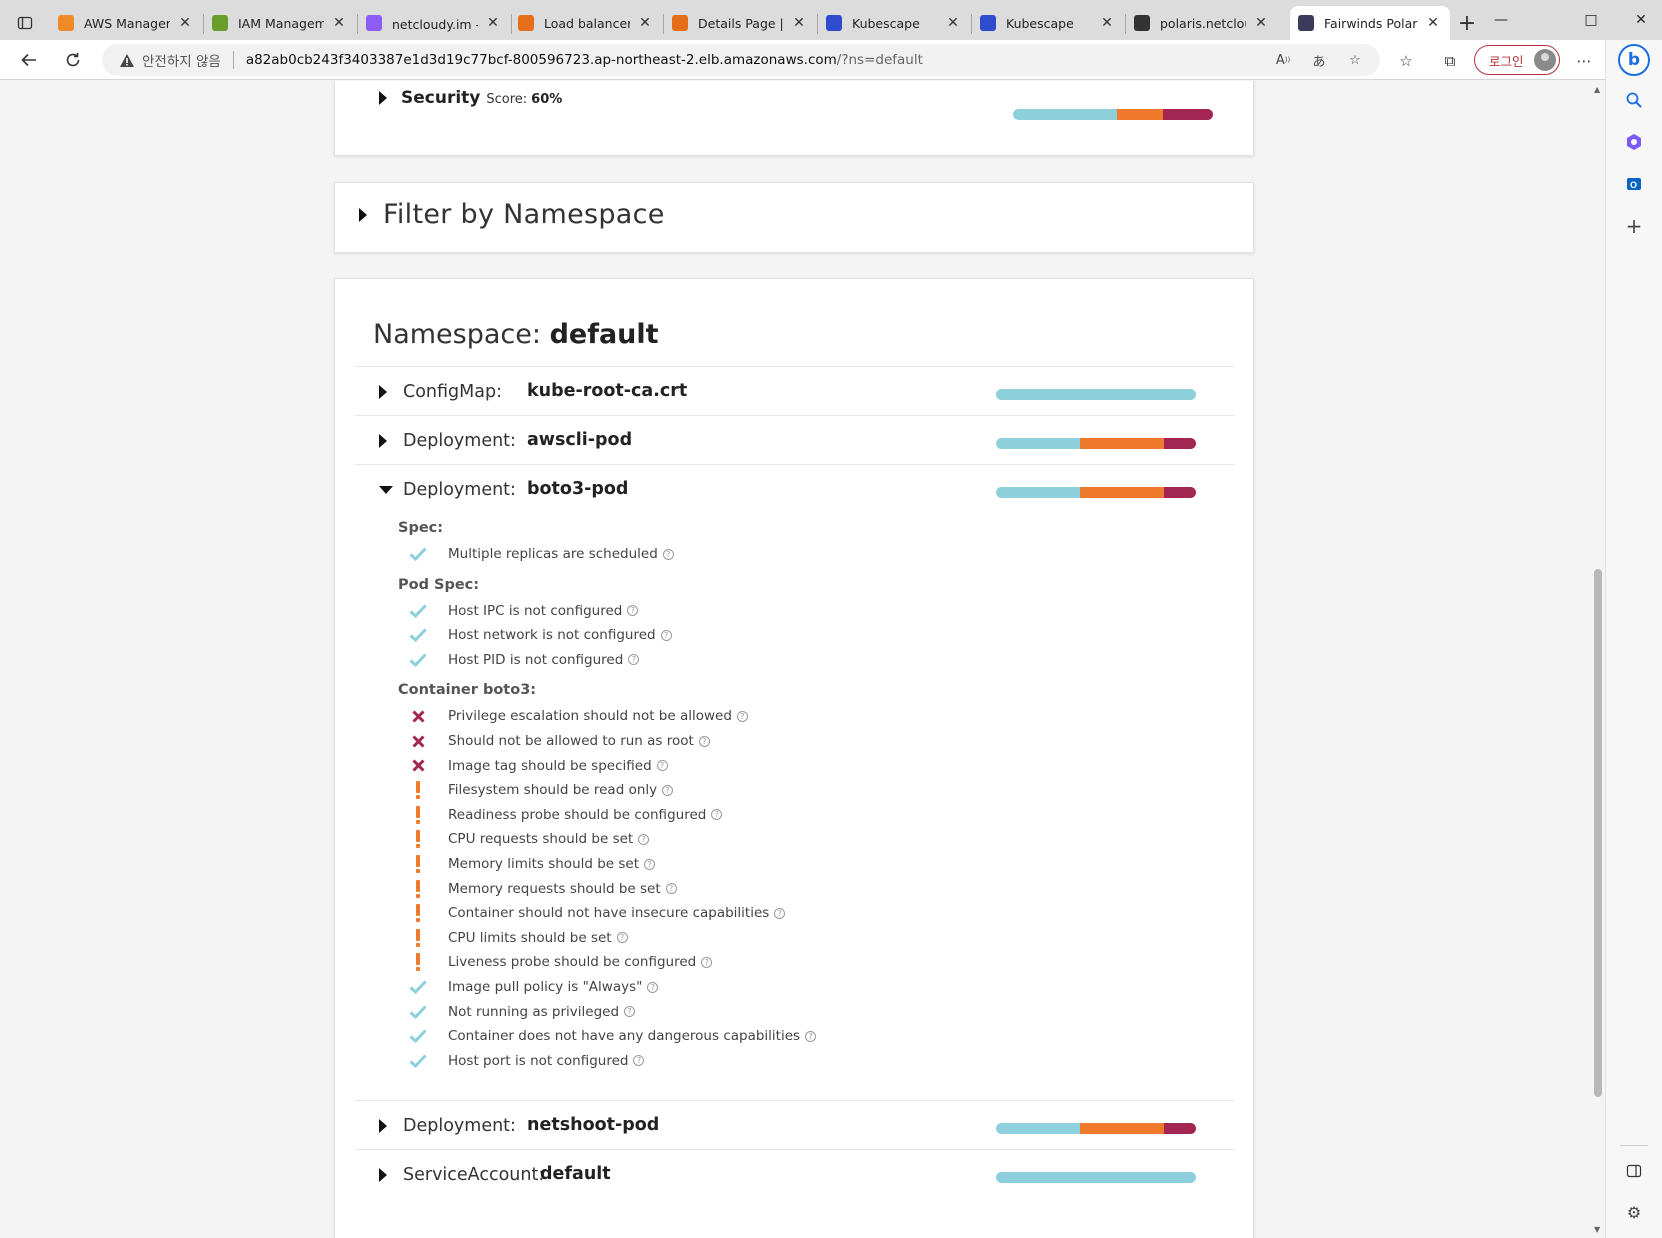 The height and width of the screenshot is (1238, 1662). What do you see at coordinates (795, 490) in the screenshot?
I see `resource-row: Deployment: boto3-pod` at bounding box center [795, 490].